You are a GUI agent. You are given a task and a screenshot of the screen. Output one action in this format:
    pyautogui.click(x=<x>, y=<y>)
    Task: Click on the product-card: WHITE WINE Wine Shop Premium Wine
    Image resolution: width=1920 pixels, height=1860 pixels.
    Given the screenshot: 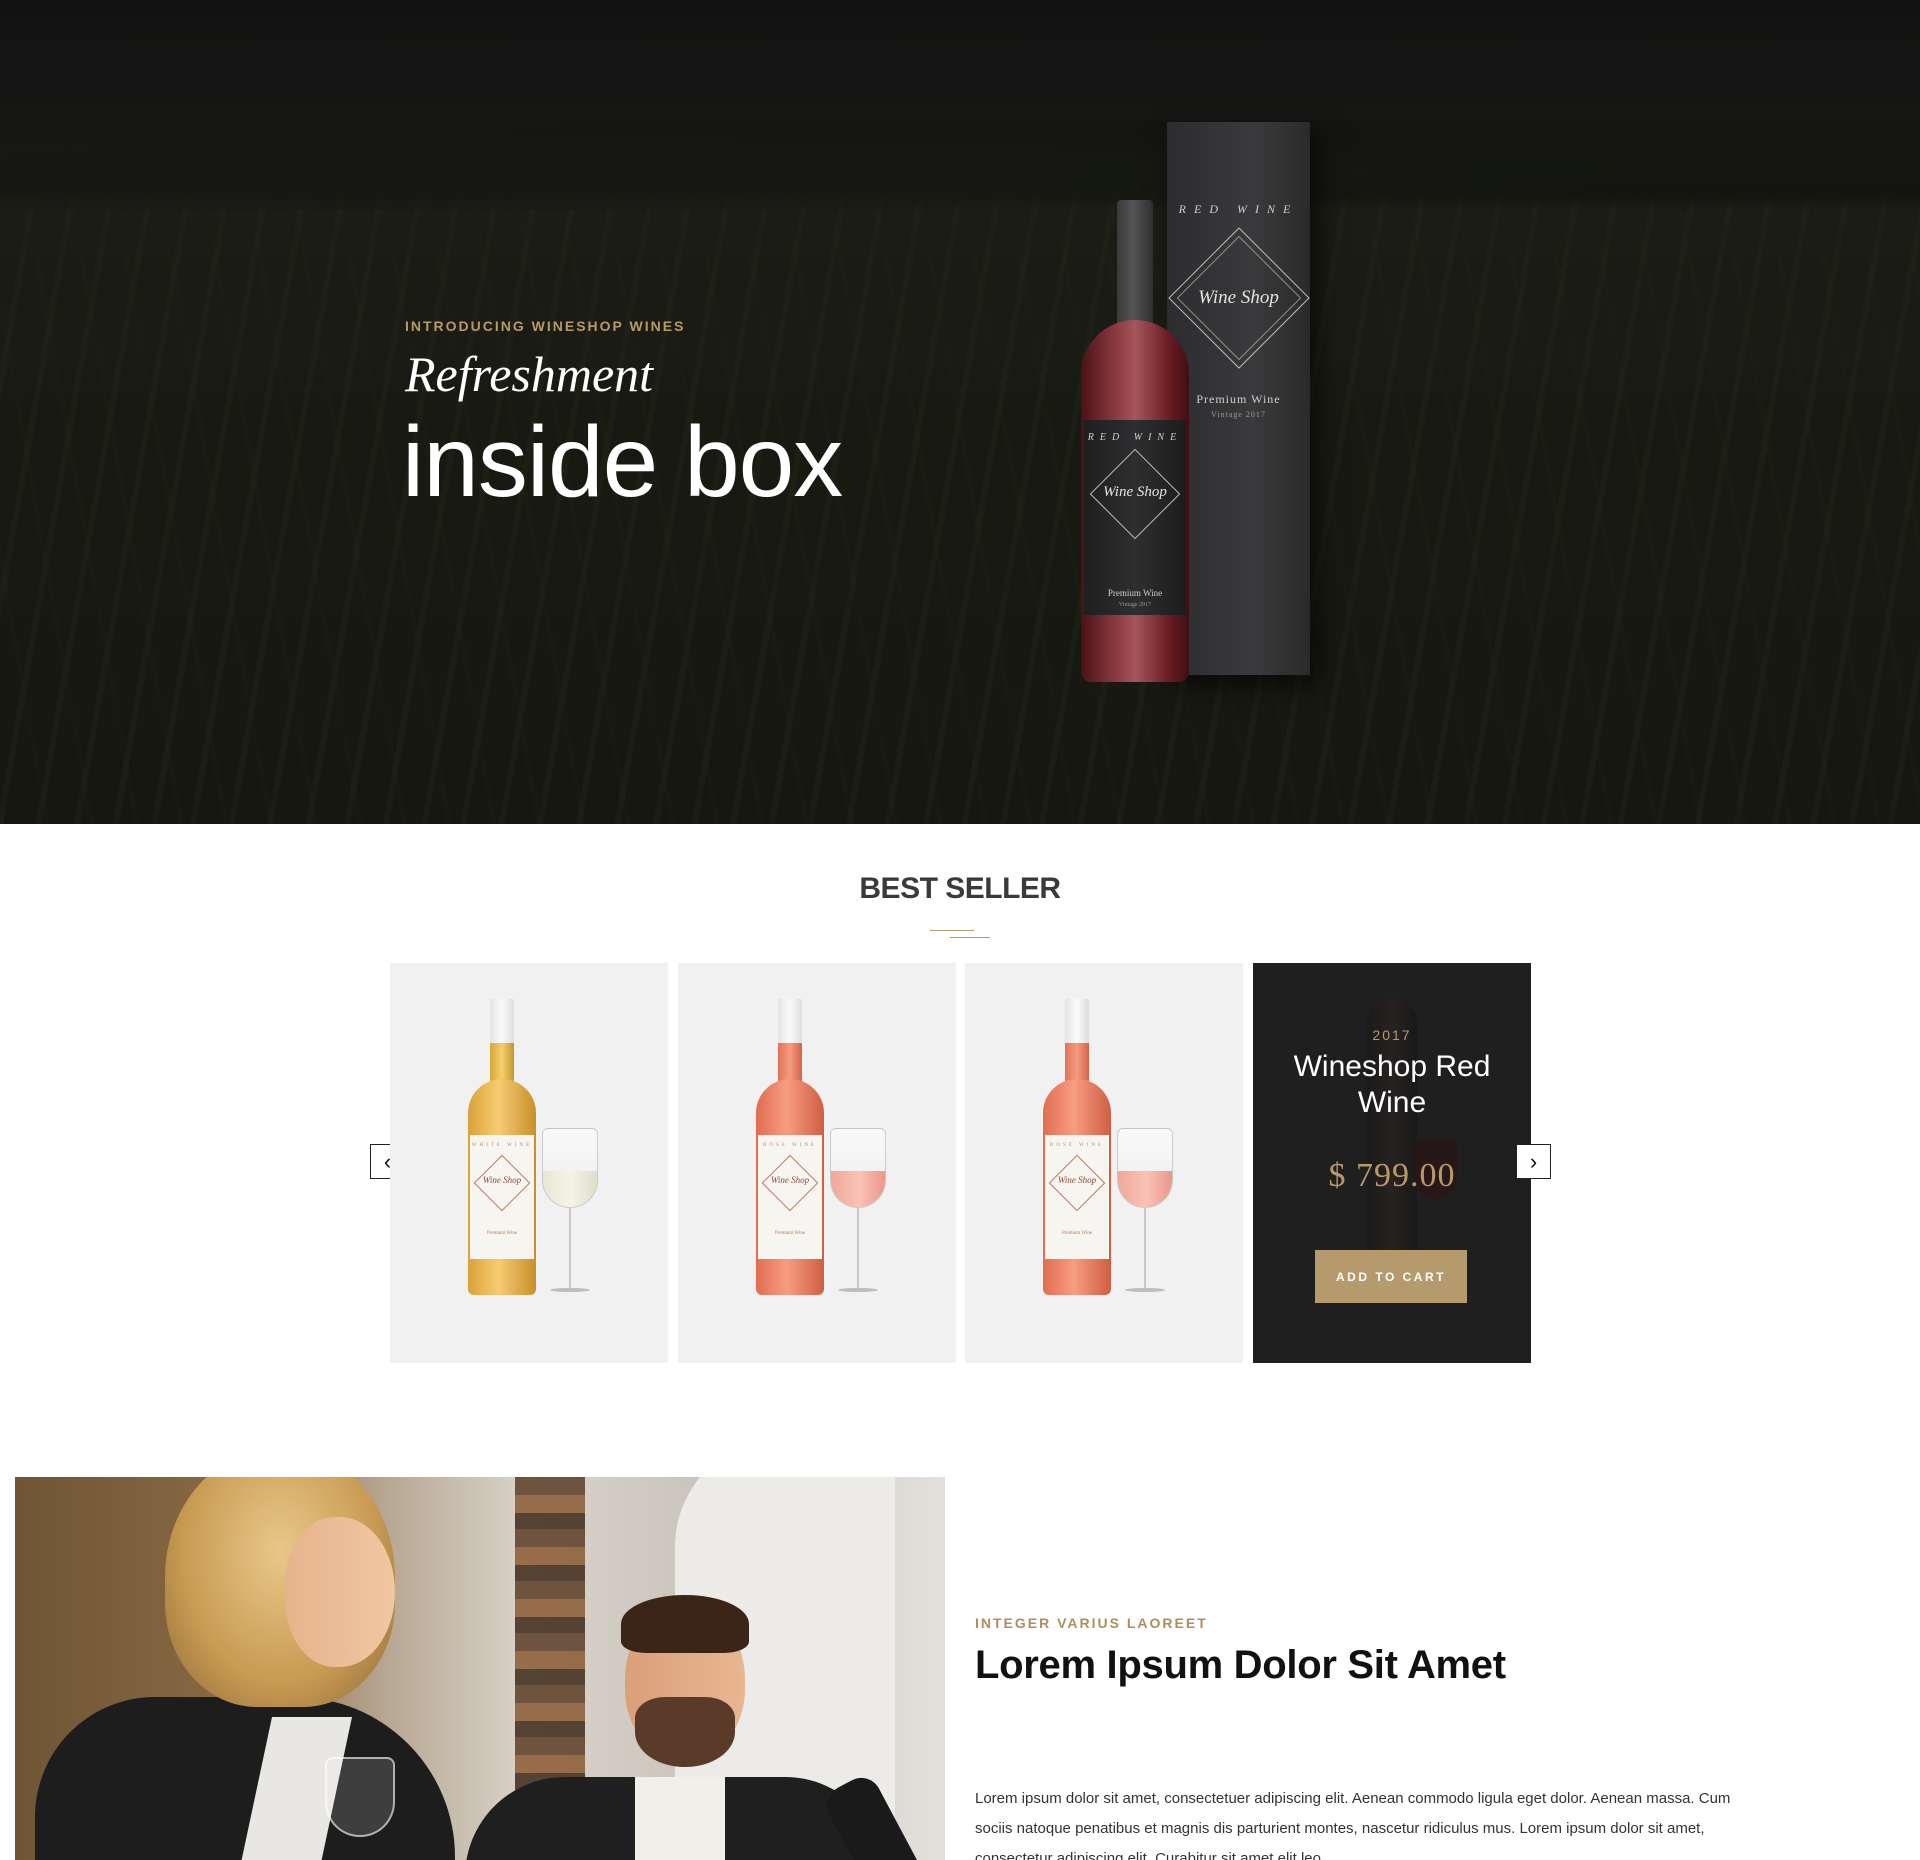 What is the action you would take?
    pyautogui.click(x=529, y=1163)
    